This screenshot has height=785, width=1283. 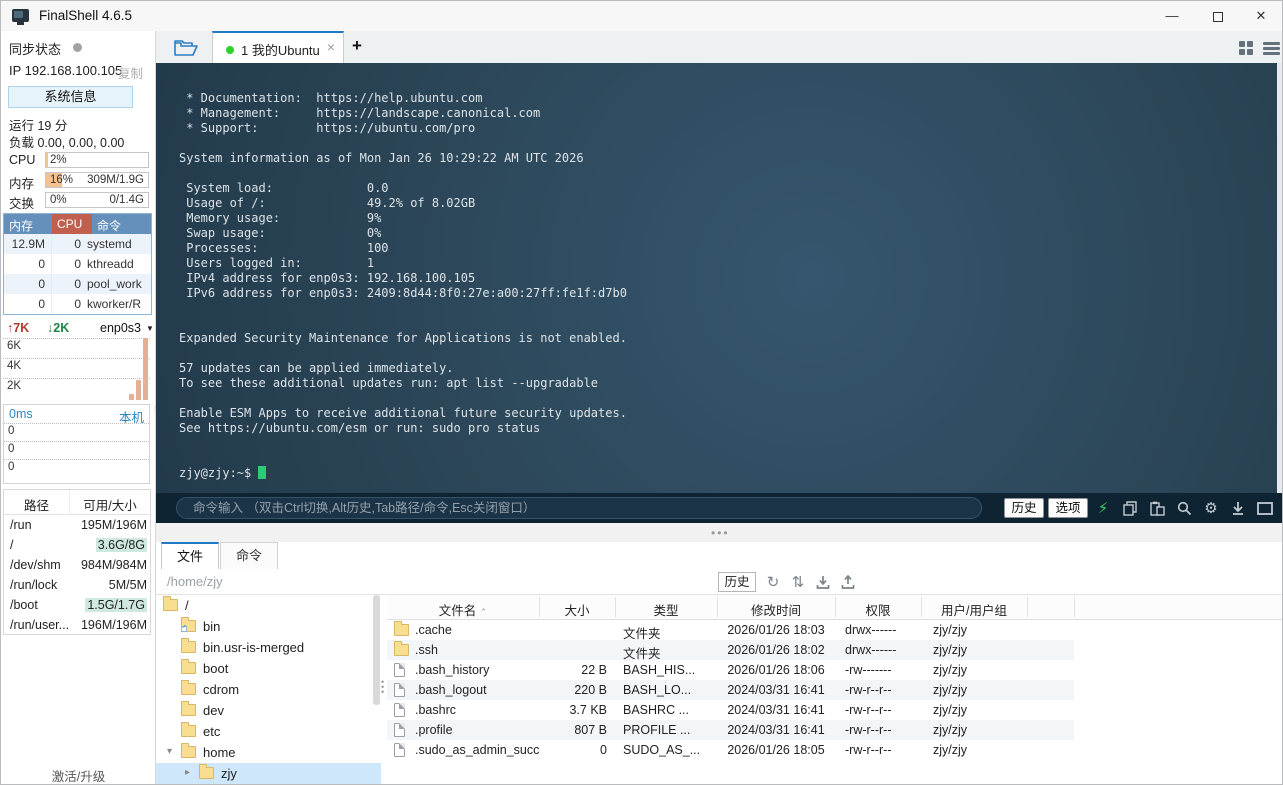 I want to click on disk-row: / 3.6G/8G, so click(x=77, y=545).